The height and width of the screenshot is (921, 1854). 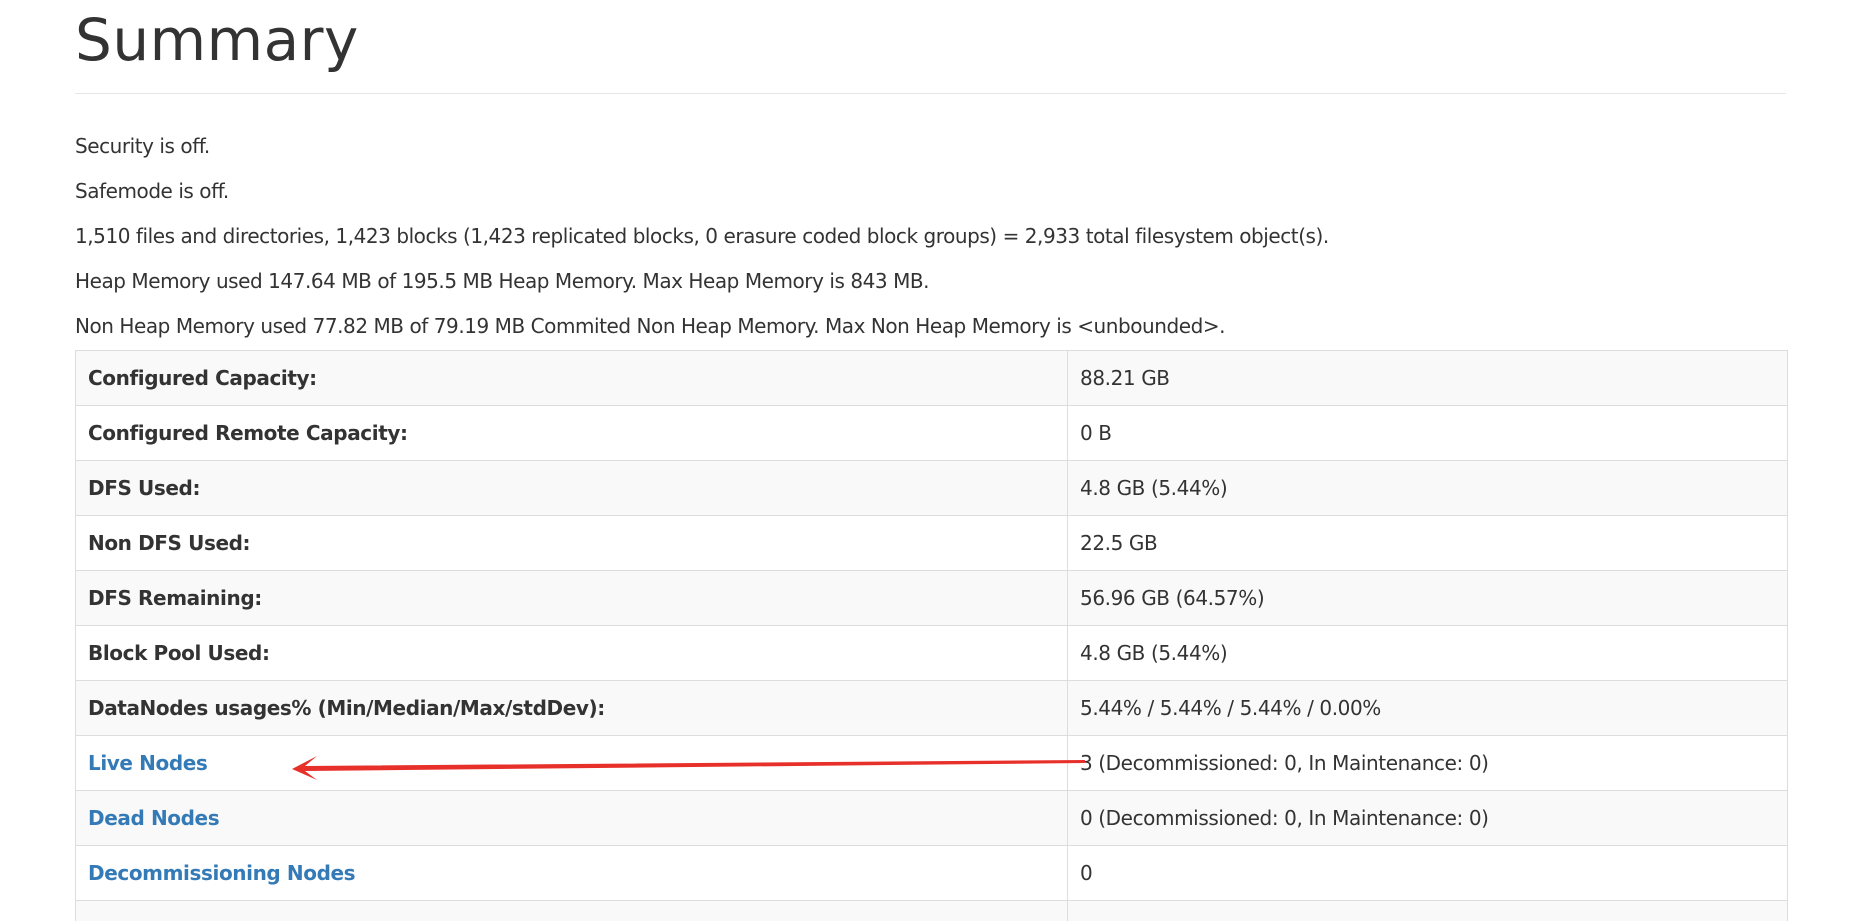 I want to click on dfs-used-label: DFS Used:, so click(x=571, y=488).